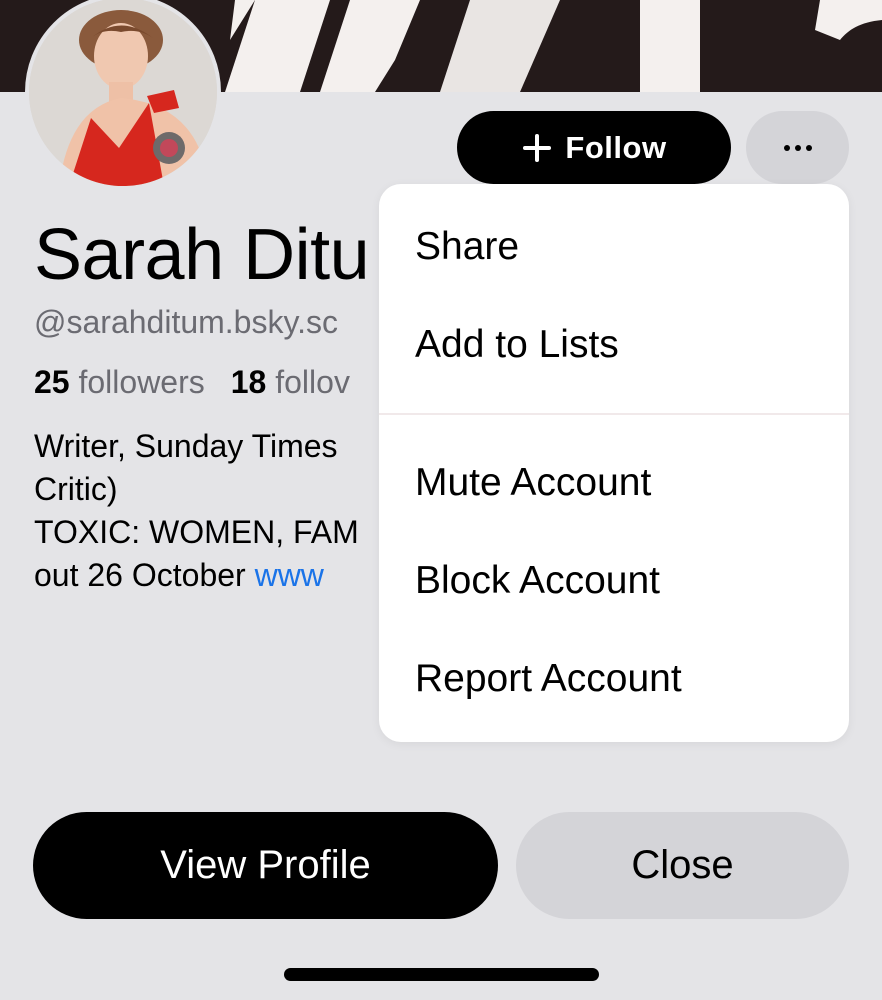 The width and height of the screenshot is (882, 1000). What do you see at coordinates (76, 489) in the screenshot?
I see `bio-line: Critic)` at bounding box center [76, 489].